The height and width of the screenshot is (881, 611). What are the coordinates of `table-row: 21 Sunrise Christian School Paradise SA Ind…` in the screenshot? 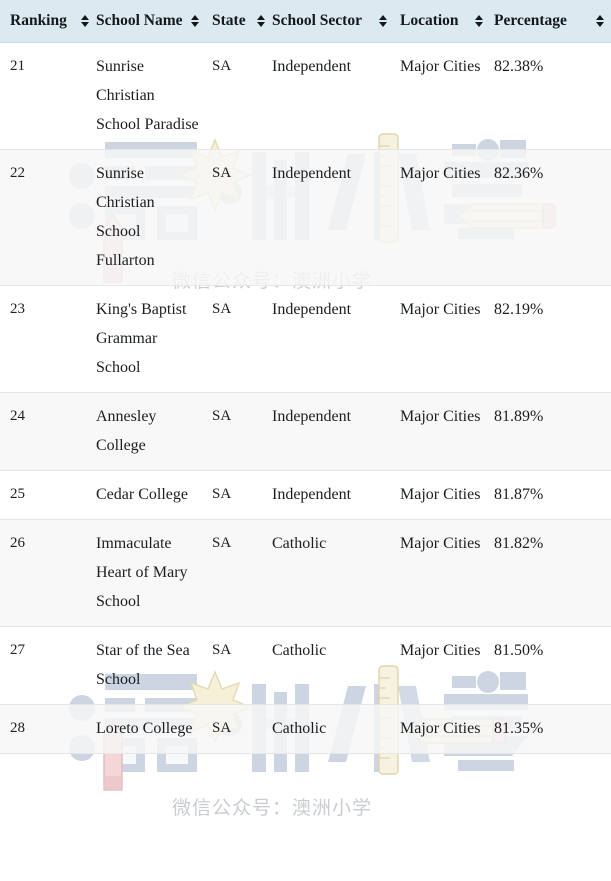 It's located at (305, 96).